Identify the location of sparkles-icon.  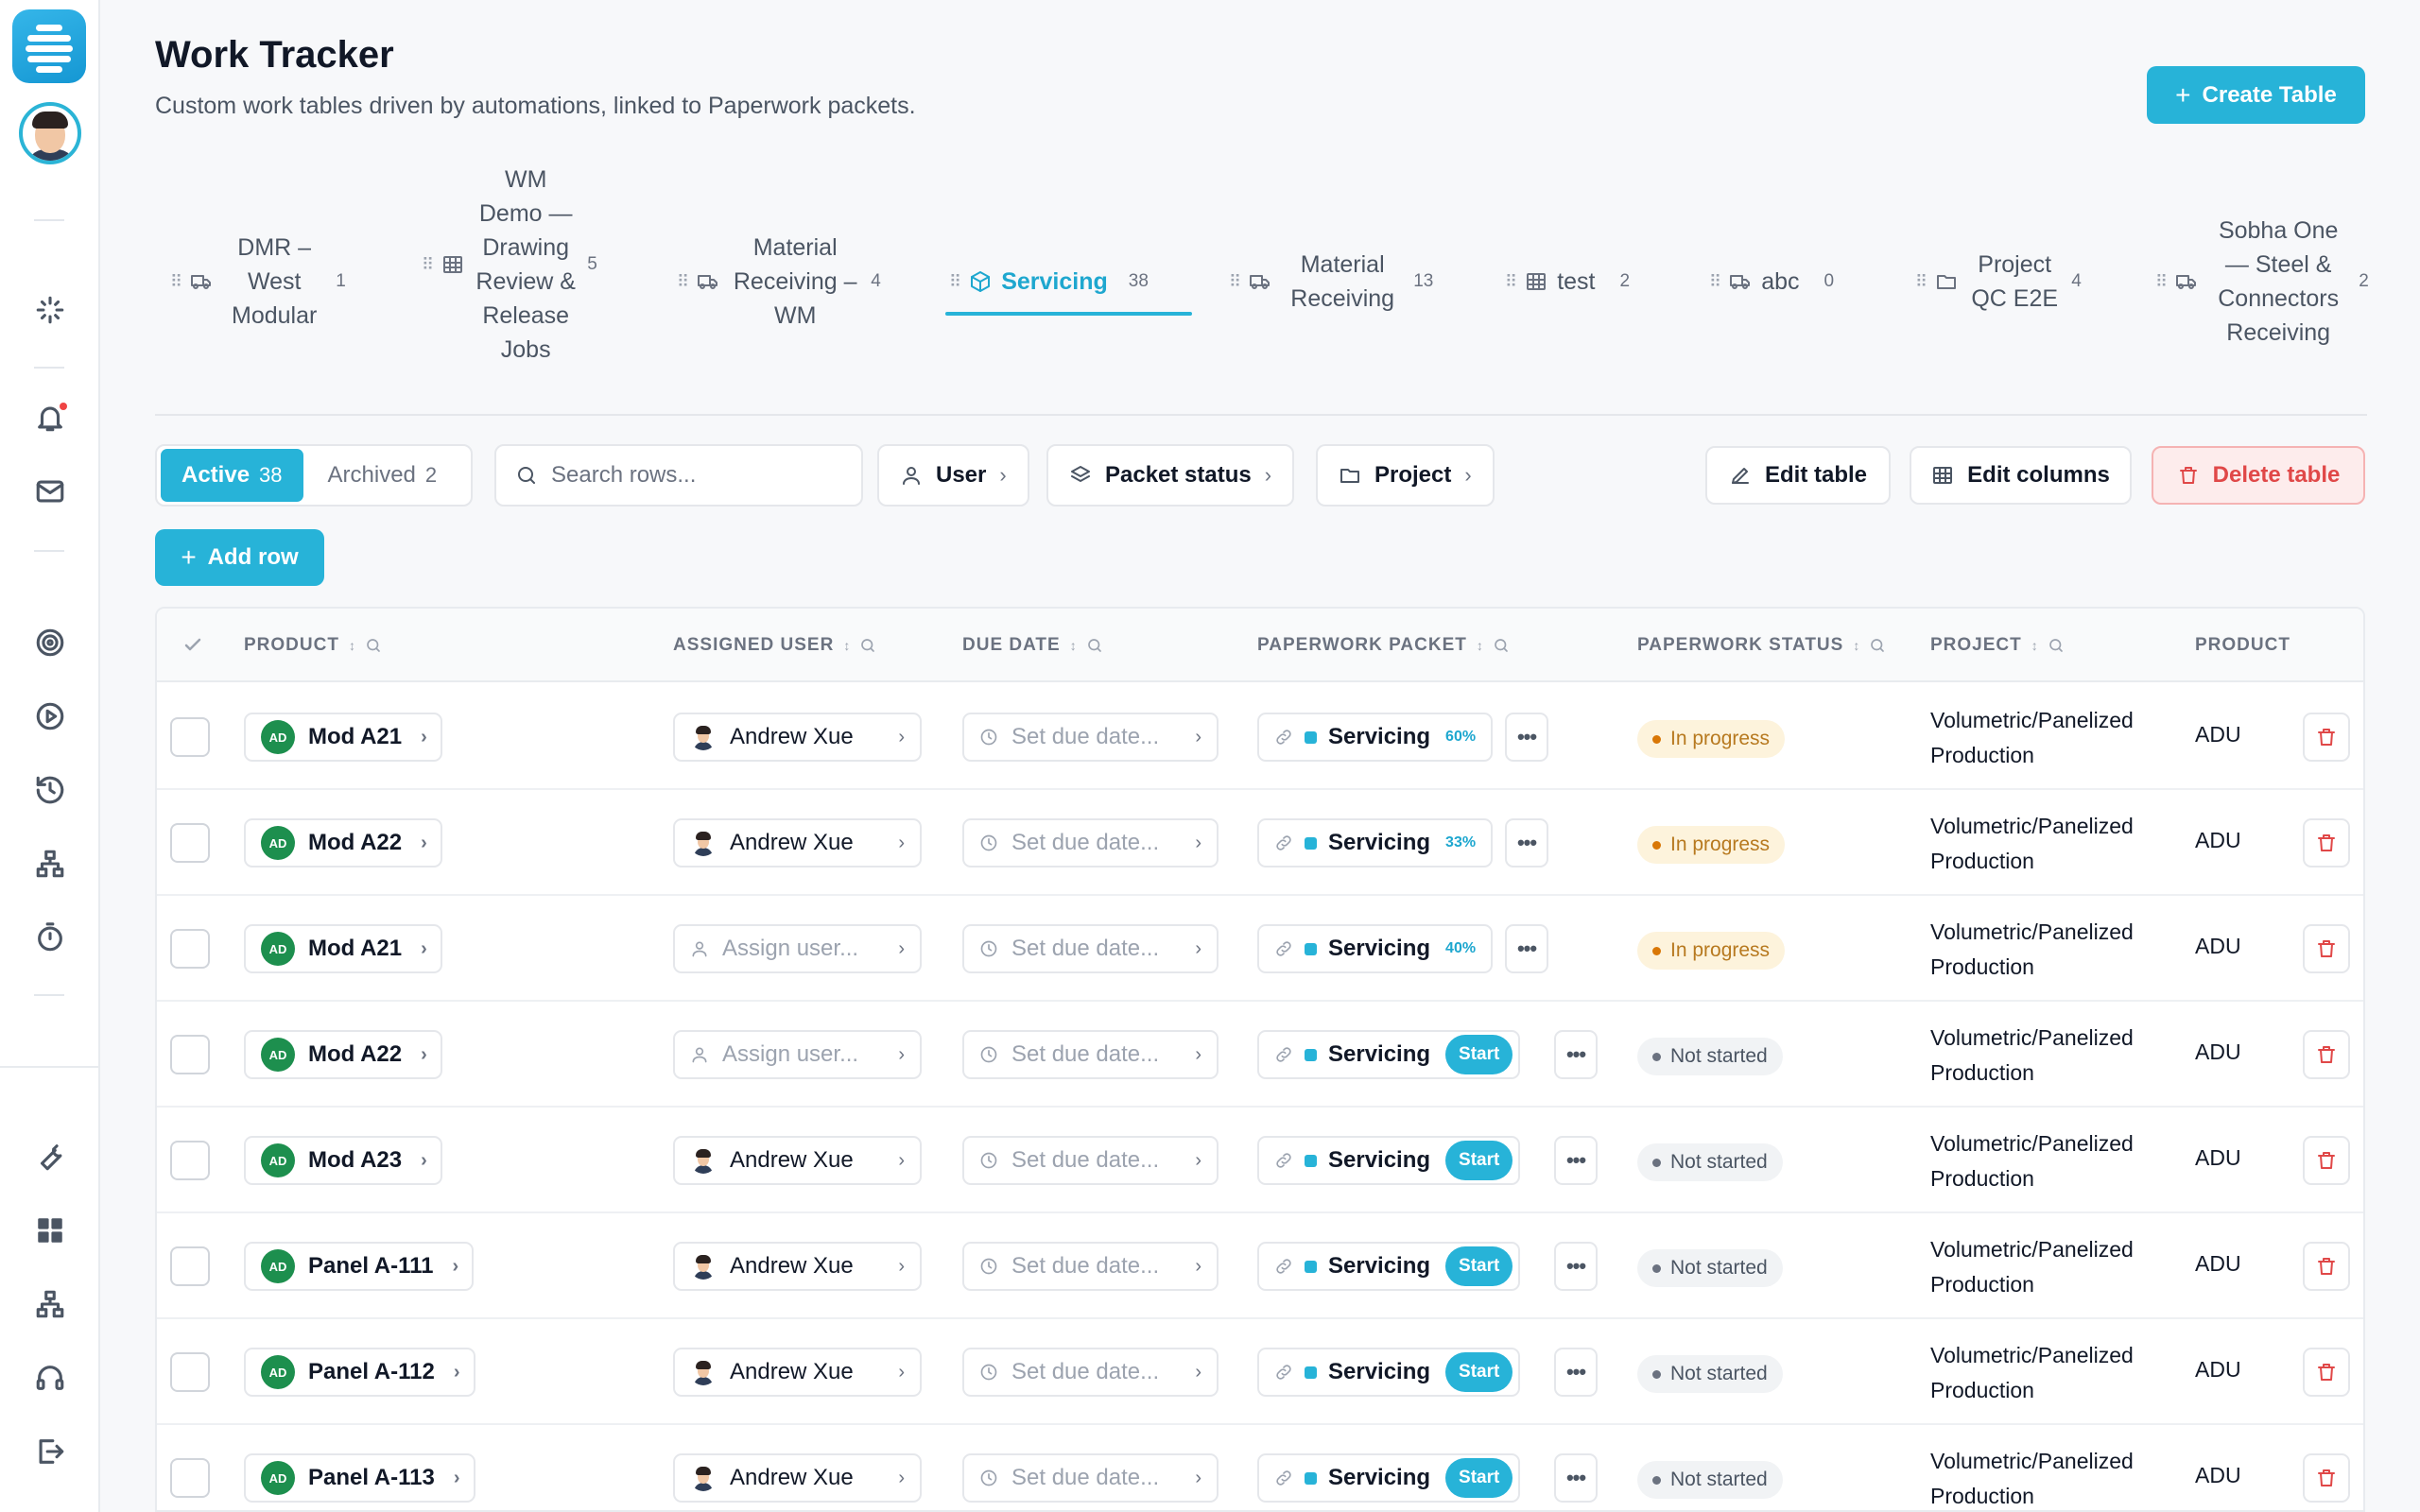
(50, 310).